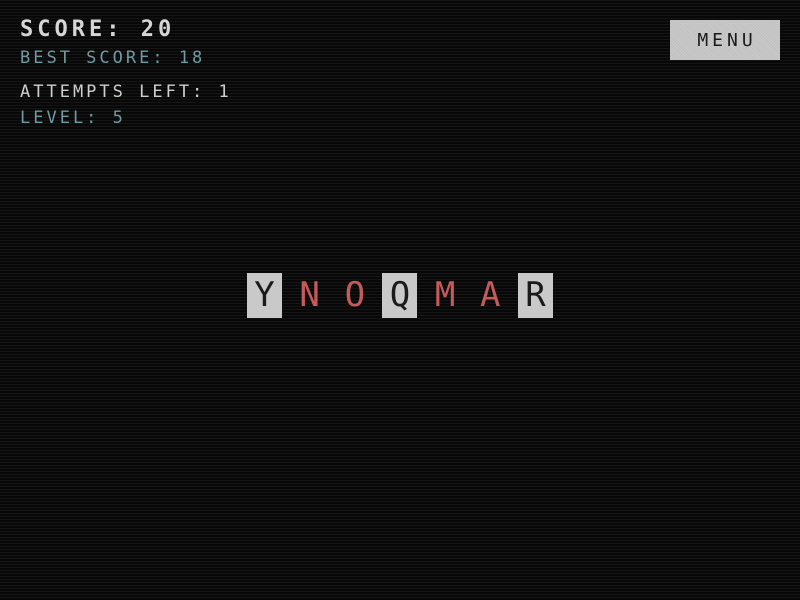 Image resolution: width=800 pixels, height=600 pixels. I want to click on score-label: SCORE: 20, so click(98, 29).